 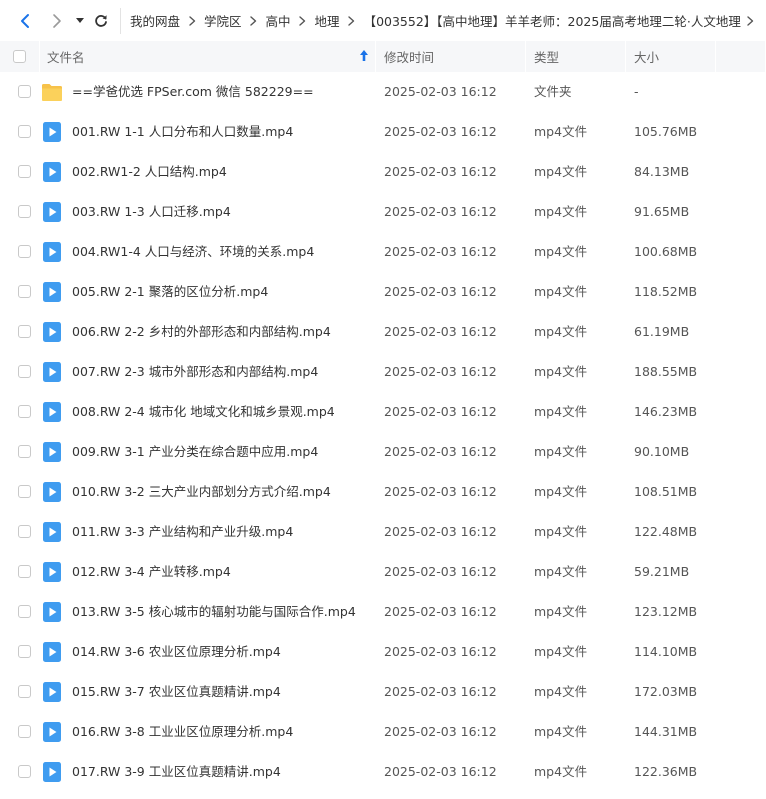 What do you see at coordinates (201, 332) in the screenshot?
I see `file-name: 006.RW 2-2 乡村的外部形态和内部结构.mp4` at bounding box center [201, 332].